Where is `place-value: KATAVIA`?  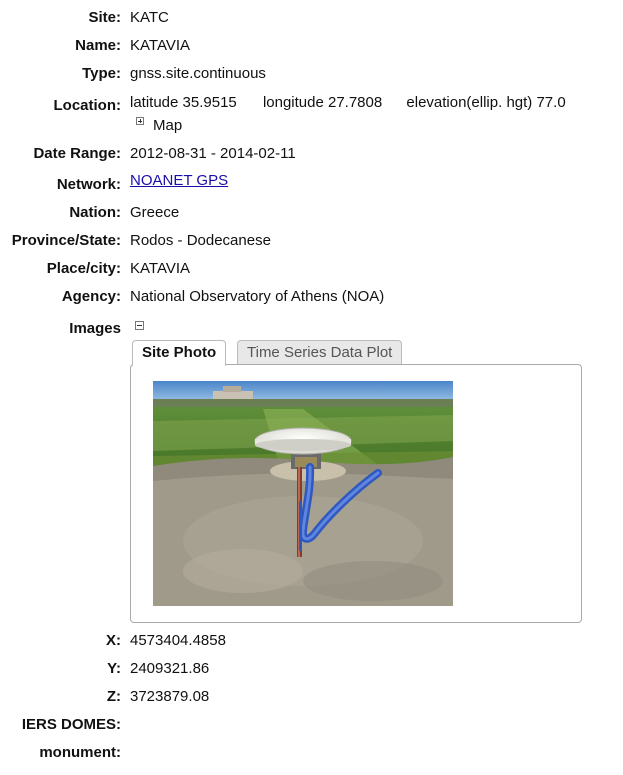
place-value: KATAVIA is located at coordinates (160, 268).